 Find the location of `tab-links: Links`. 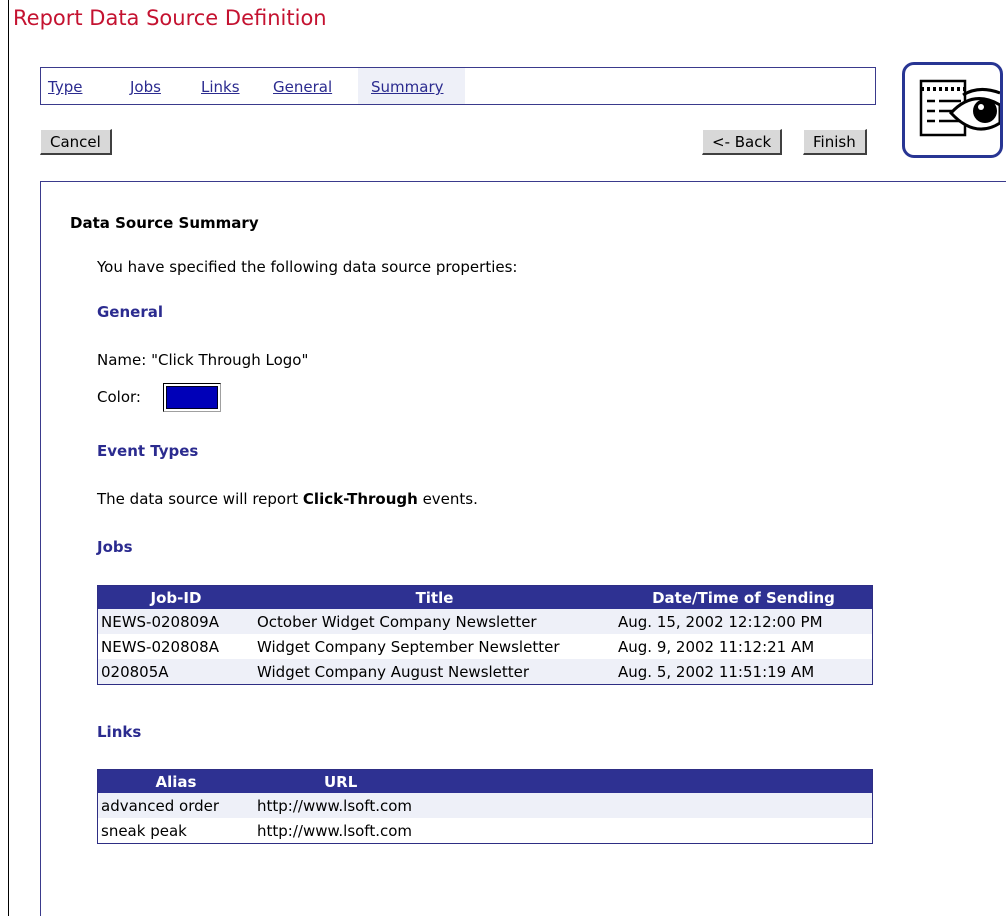

tab-links: Links is located at coordinates (223, 86).